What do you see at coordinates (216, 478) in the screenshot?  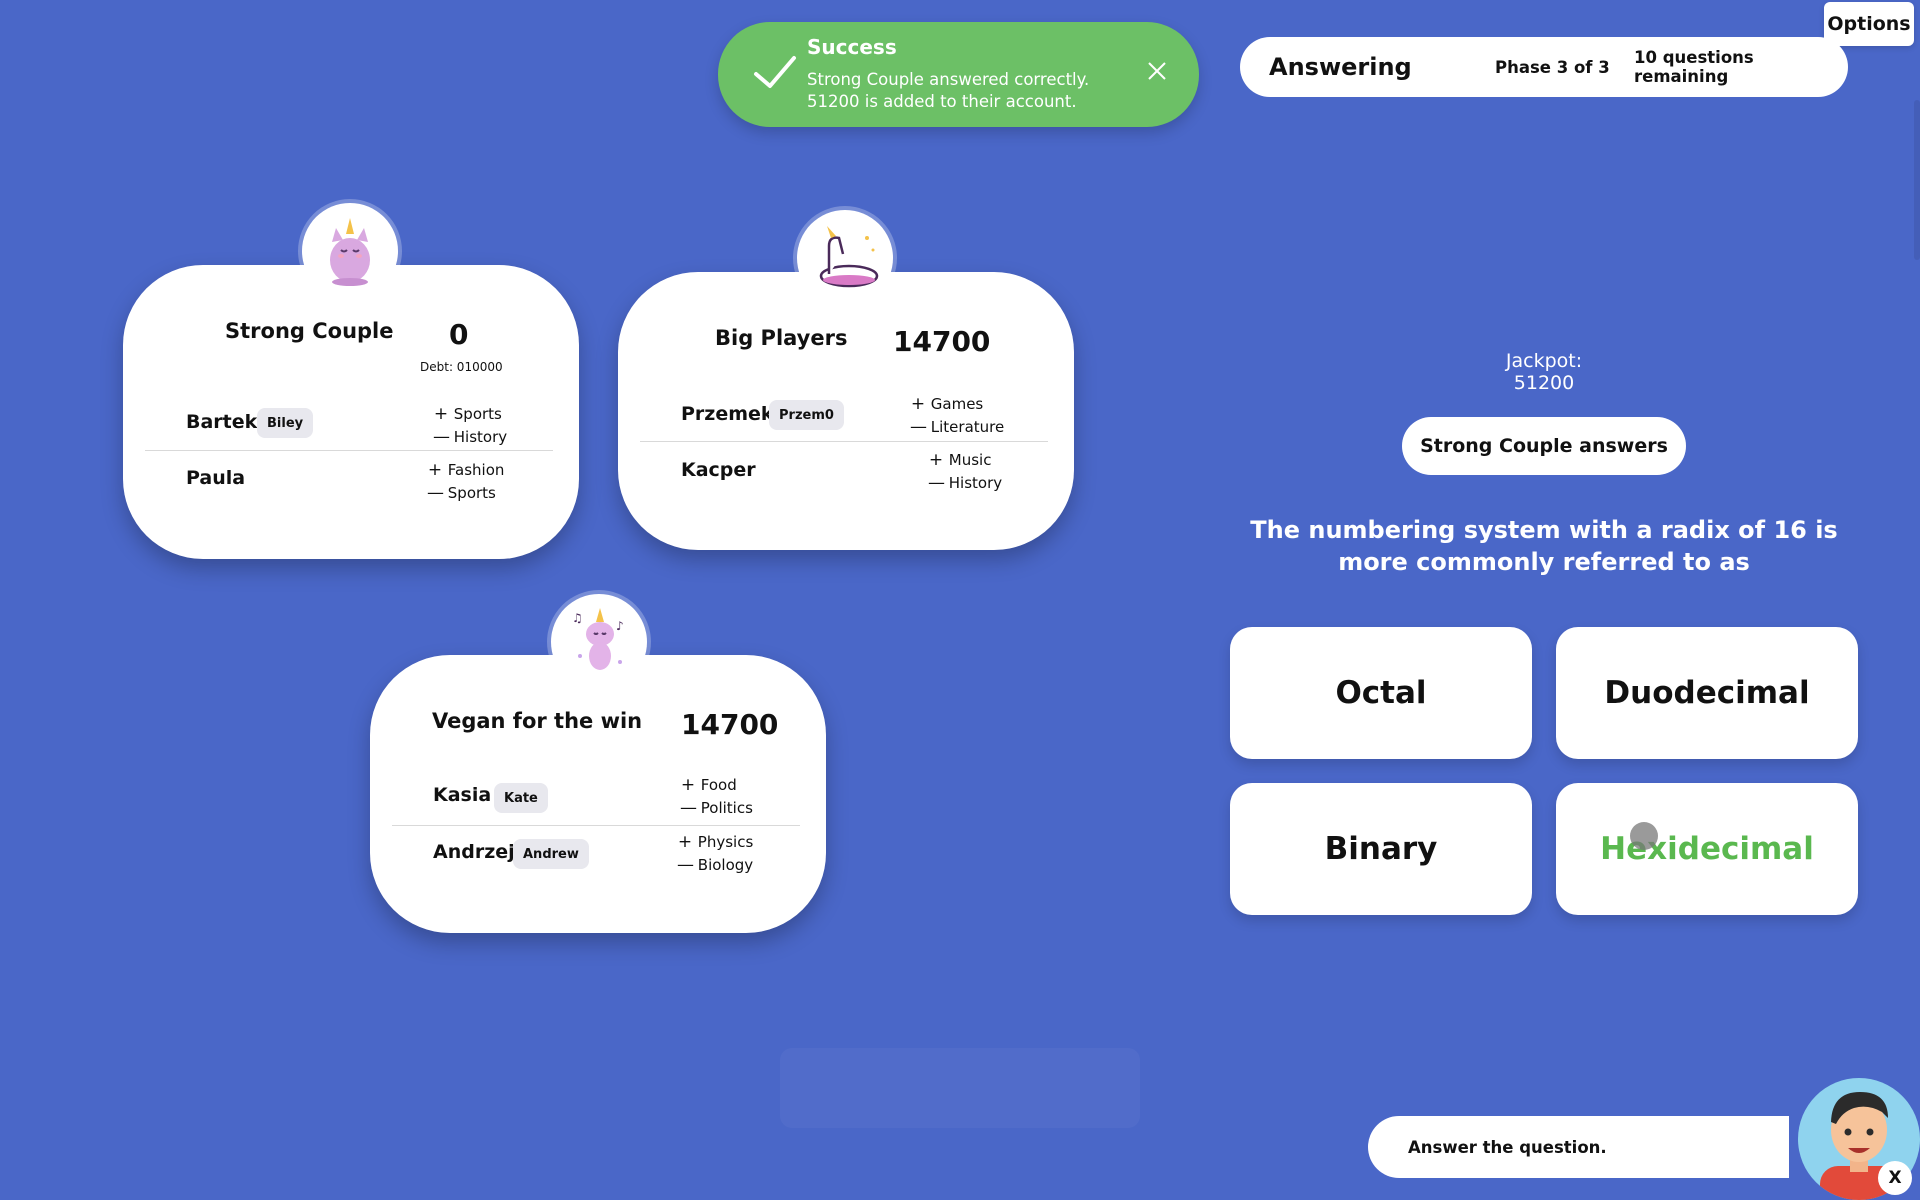 I see `player-name: Paula` at bounding box center [216, 478].